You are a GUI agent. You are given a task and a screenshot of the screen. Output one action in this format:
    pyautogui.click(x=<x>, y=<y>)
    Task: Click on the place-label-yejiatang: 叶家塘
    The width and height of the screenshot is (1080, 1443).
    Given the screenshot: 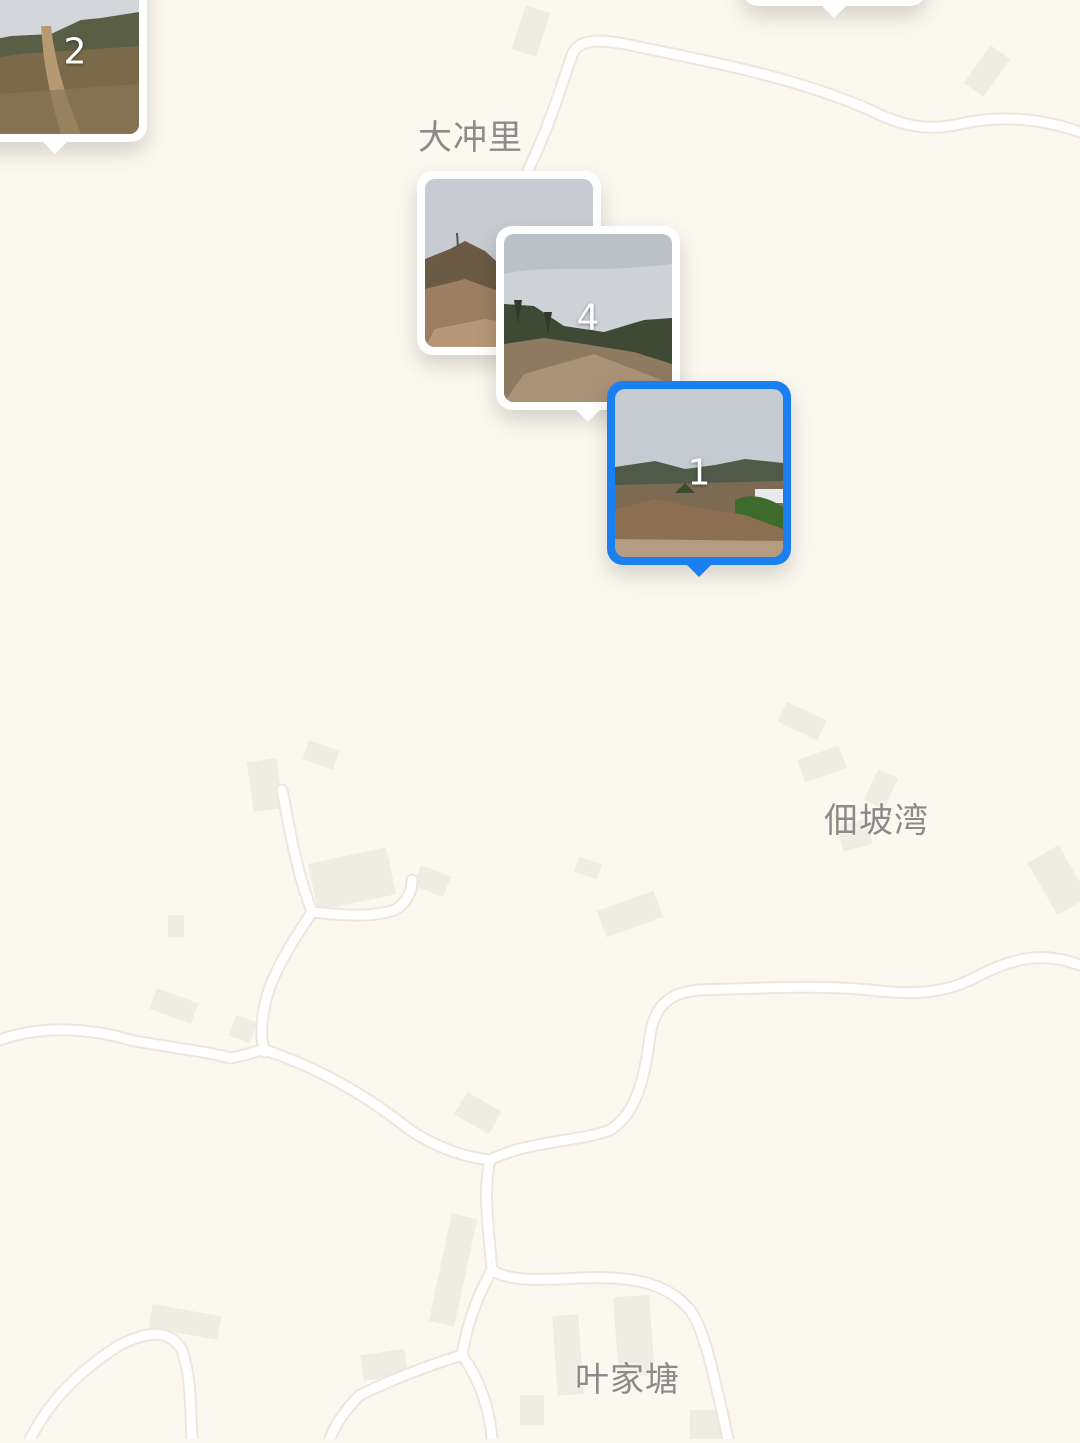 What is the action you would take?
    pyautogui.click(x=627, y=1380)
    